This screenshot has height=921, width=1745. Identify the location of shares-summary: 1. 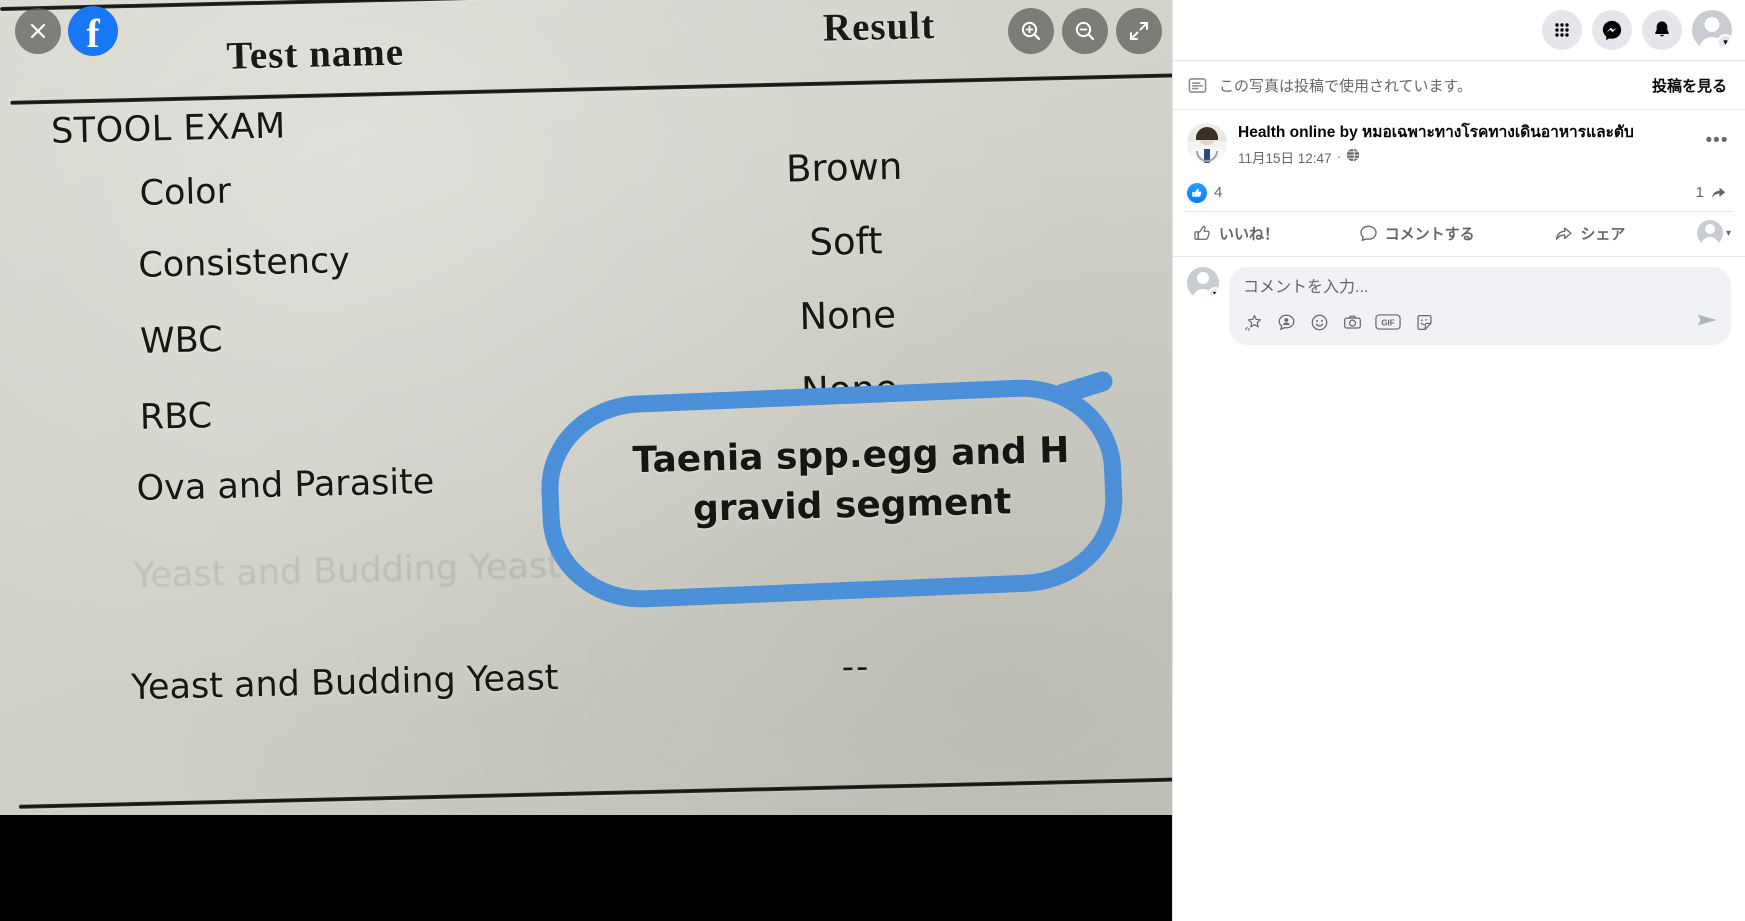
(1711, 192).